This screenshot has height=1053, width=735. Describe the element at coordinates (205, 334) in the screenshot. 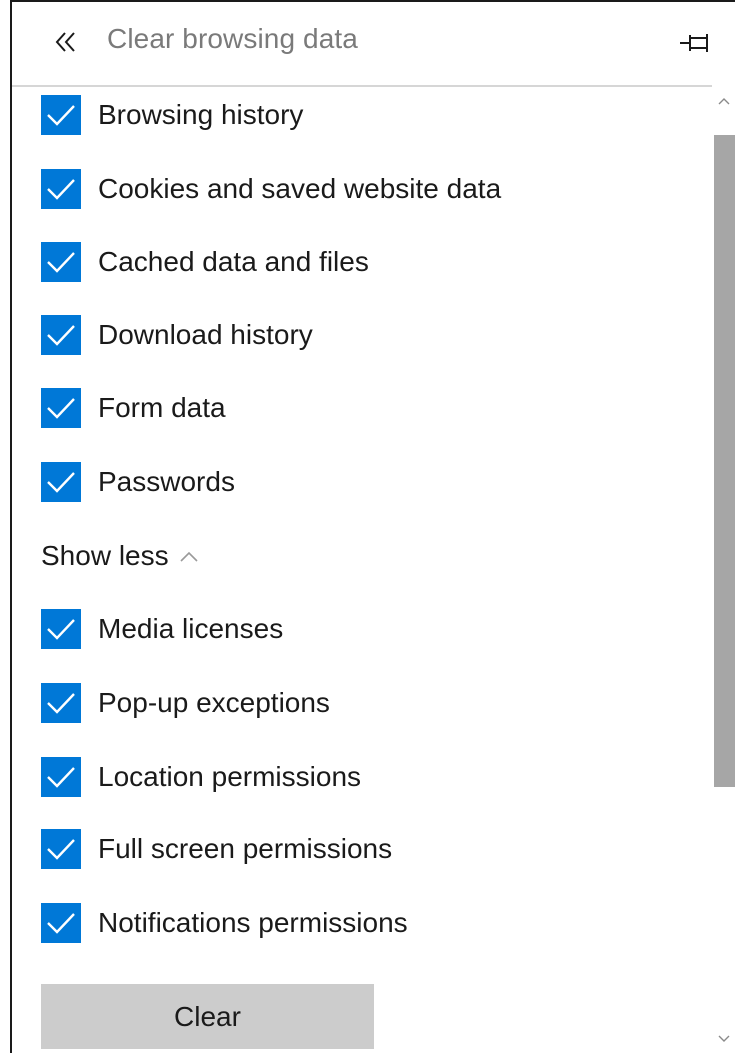

I see `checkbox-label: Download history` at that location.